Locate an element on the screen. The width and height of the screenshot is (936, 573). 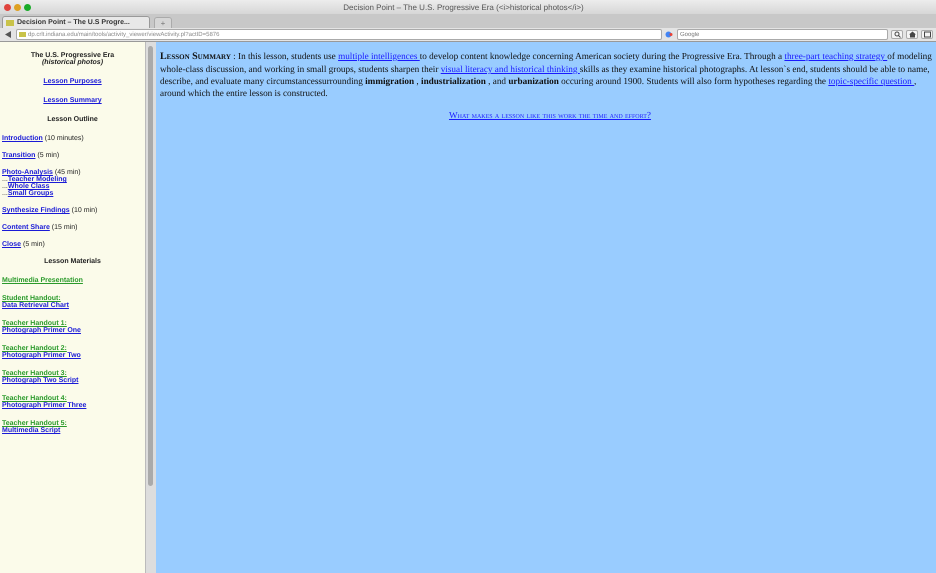
bookmarks-icon is located at coordinates (927, 34).